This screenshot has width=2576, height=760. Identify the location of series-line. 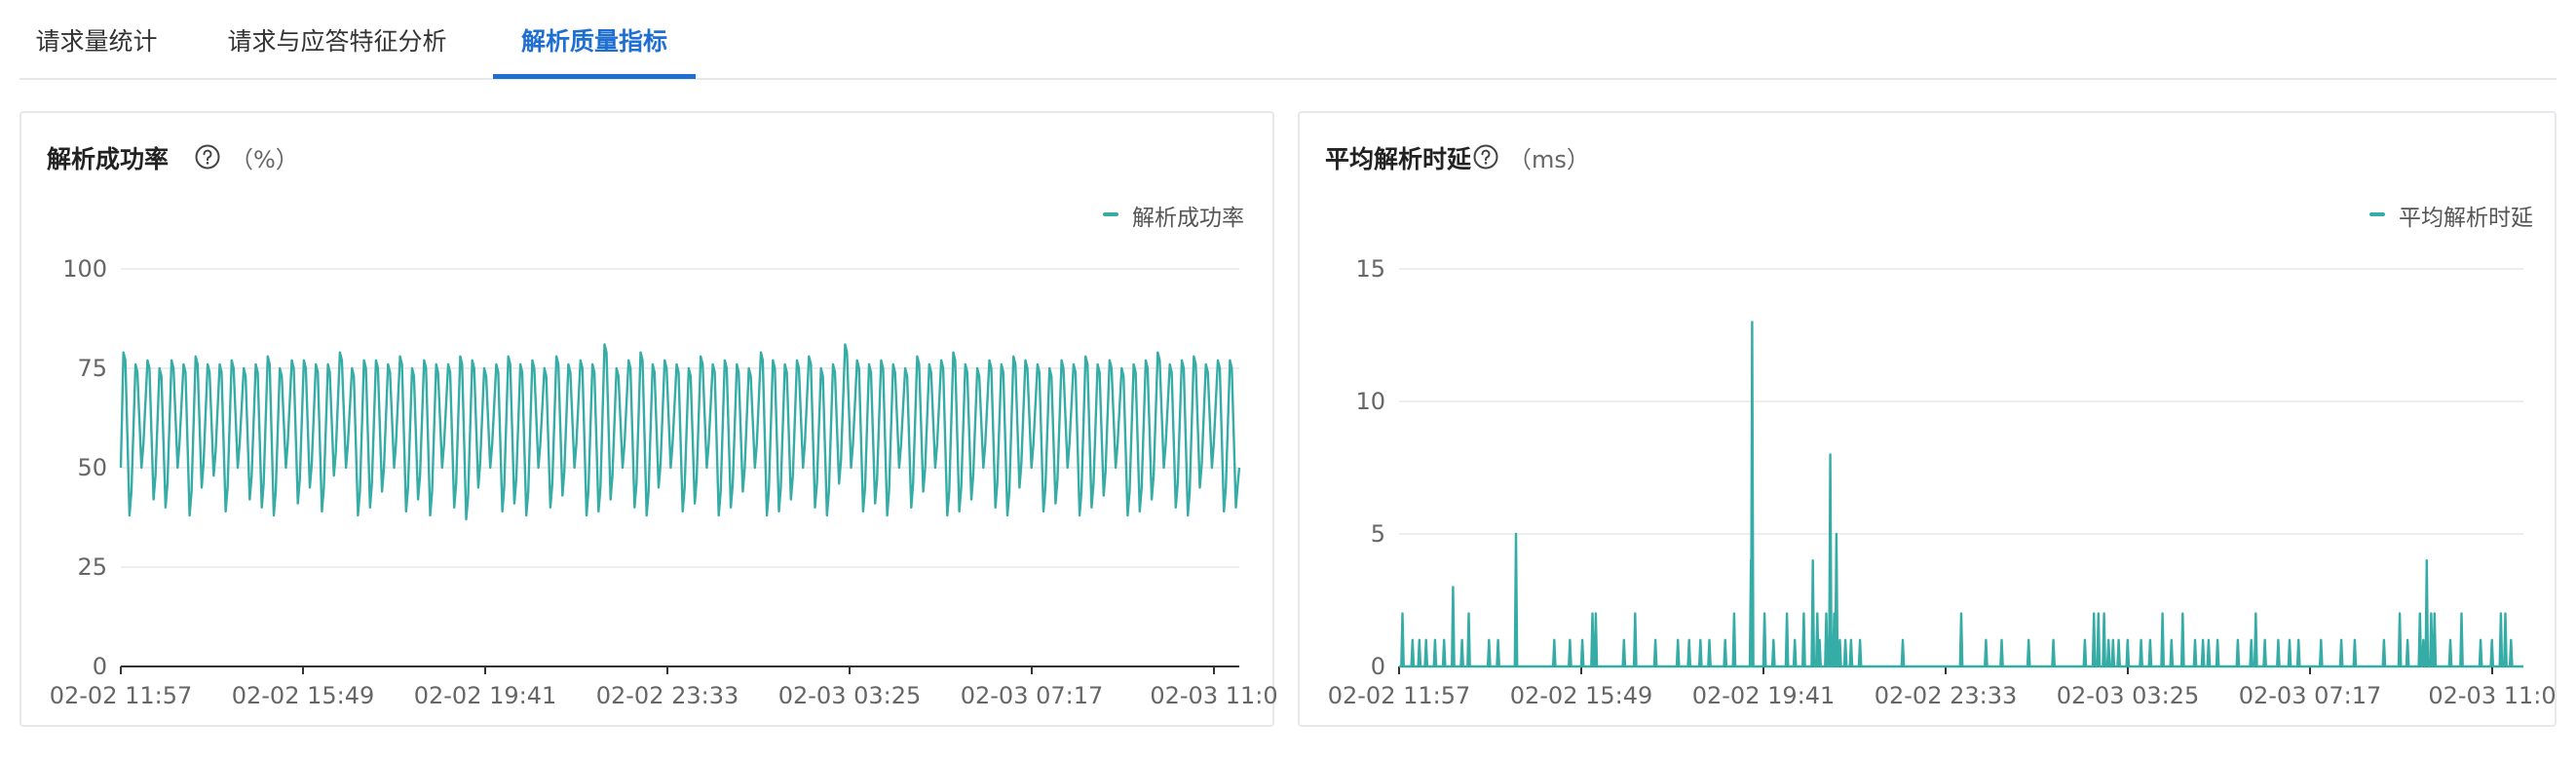
(680, 432).